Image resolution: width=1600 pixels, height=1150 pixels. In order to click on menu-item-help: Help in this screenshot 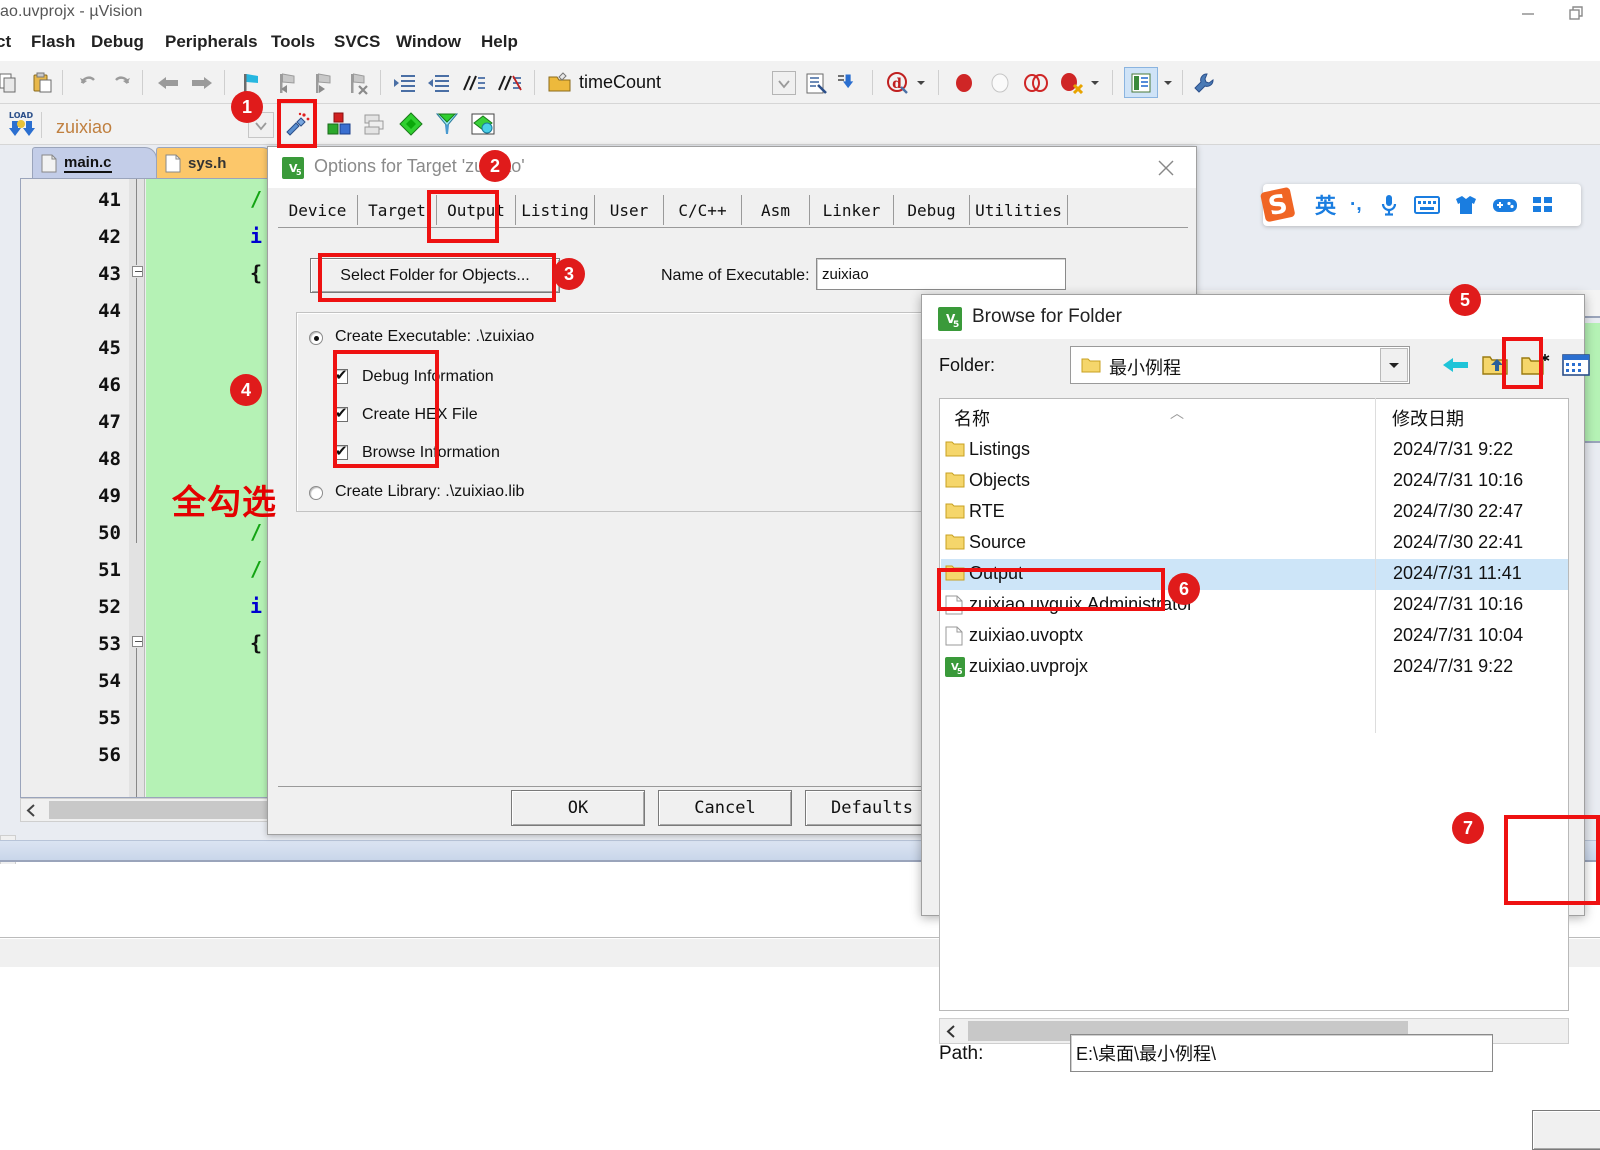, I will do `click(499, 42)`.